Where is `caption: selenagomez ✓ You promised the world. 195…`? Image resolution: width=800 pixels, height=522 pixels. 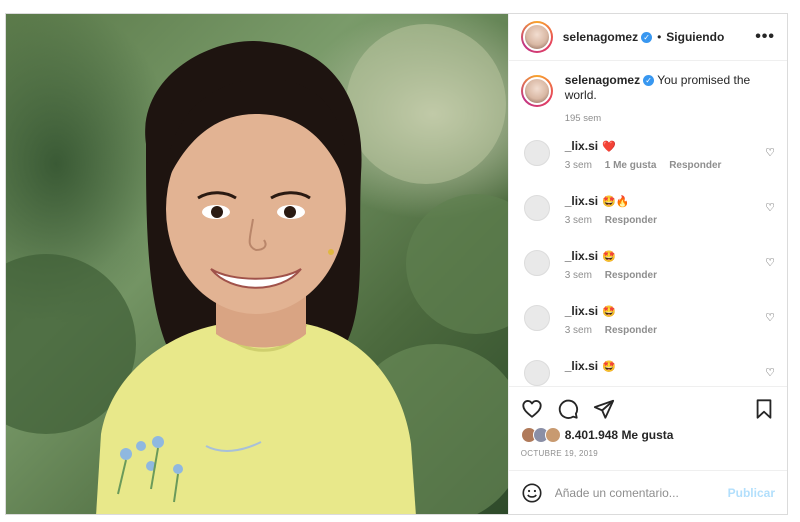 caption: selenagomez ✓ You promised the world. 195… is located at coordinates (647, 99).